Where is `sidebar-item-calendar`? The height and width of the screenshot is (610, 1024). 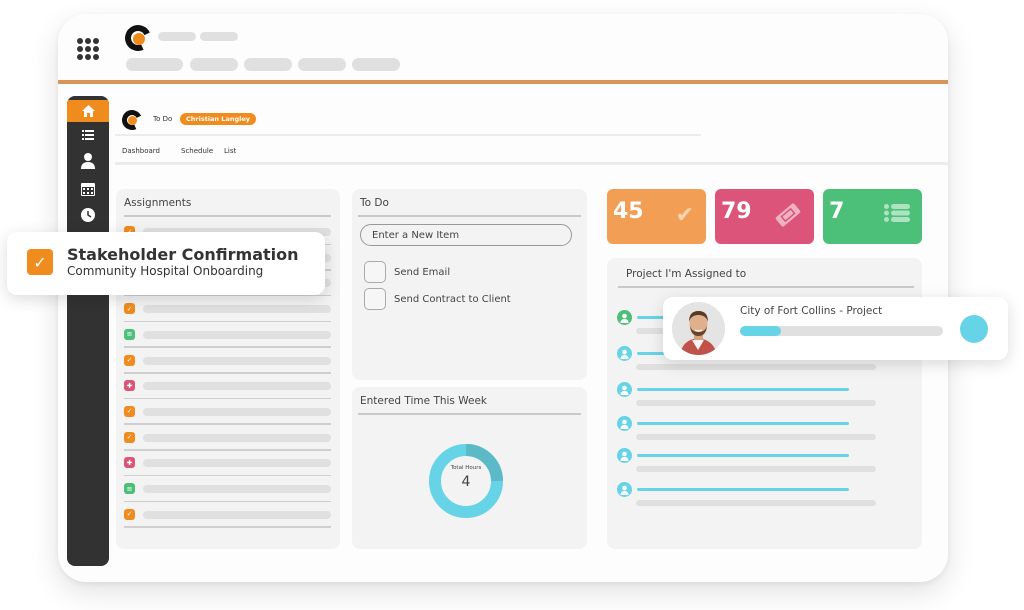
sidebar-item-calendar is located at coordinates (88, 189).